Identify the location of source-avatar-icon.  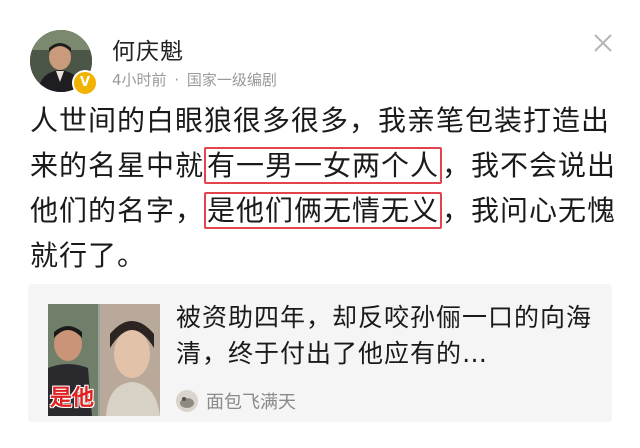
(187, 401).